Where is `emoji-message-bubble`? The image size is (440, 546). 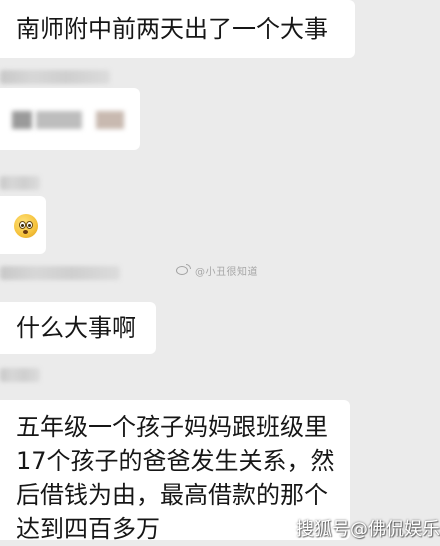 emoji-message-bubble is located at coordinates (23, 225).